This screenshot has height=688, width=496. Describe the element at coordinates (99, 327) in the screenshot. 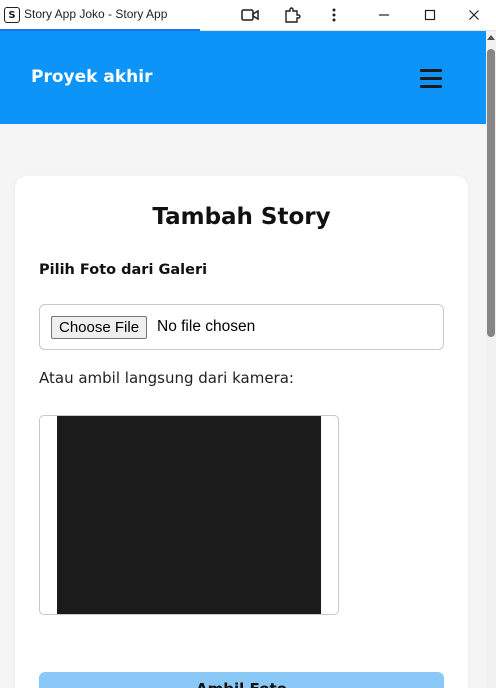

I see `choose-file-button: Choose File` at that location.